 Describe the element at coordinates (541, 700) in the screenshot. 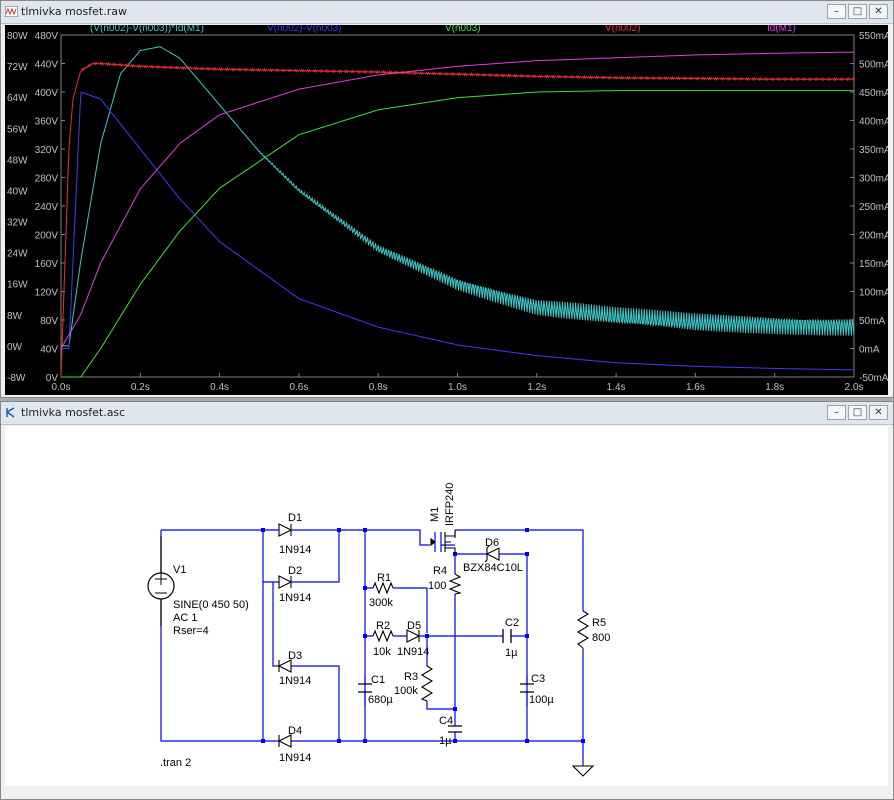

I see `c3-value: 100µ` at that location.